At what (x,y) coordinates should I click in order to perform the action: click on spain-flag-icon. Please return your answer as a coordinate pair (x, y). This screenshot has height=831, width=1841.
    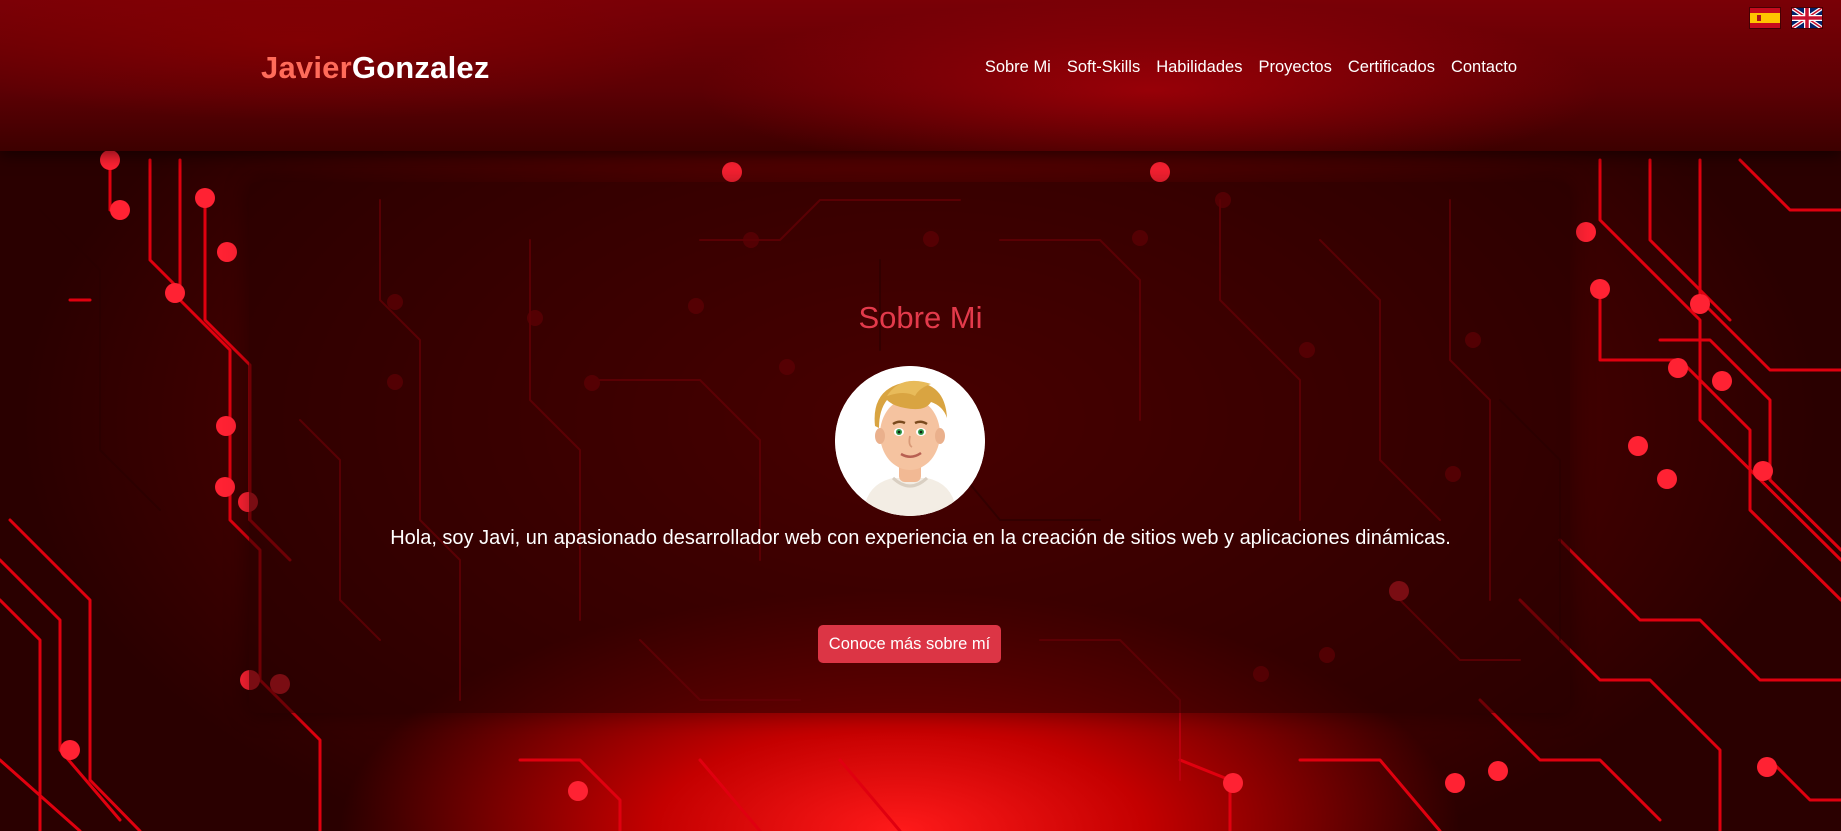
    Looking at the image, I should click on (1765, 18).